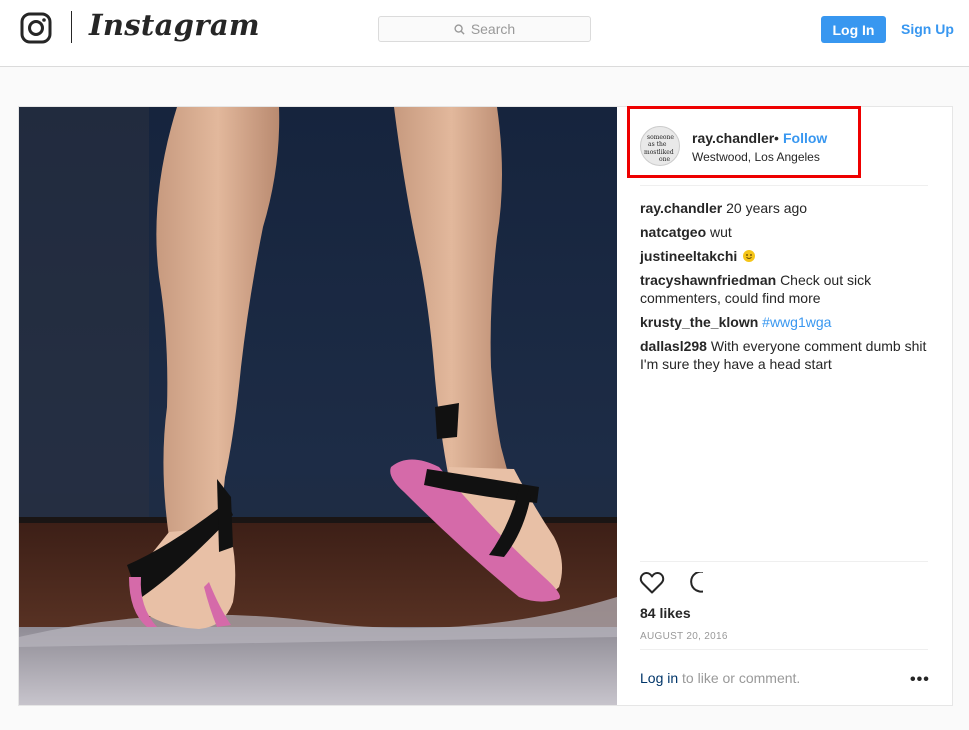  Describe the element at coordinates (927, 29) in the screenshot. I see `sign-up-link: Sign Up` at that location.